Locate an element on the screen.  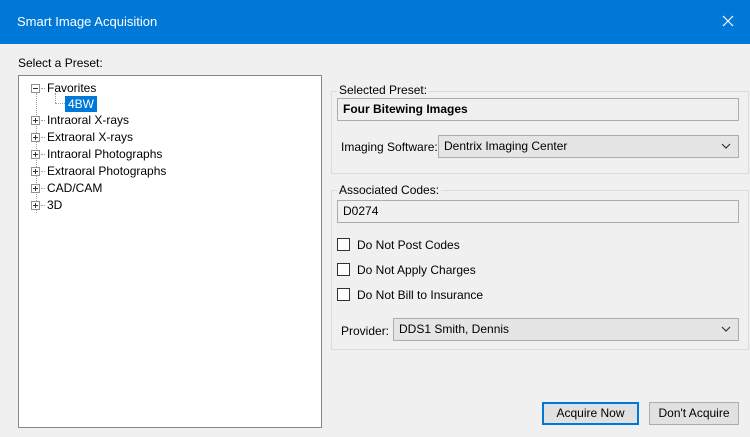
associated-codes-group-title: Associated Codes: is located at coordinates (389, 190).